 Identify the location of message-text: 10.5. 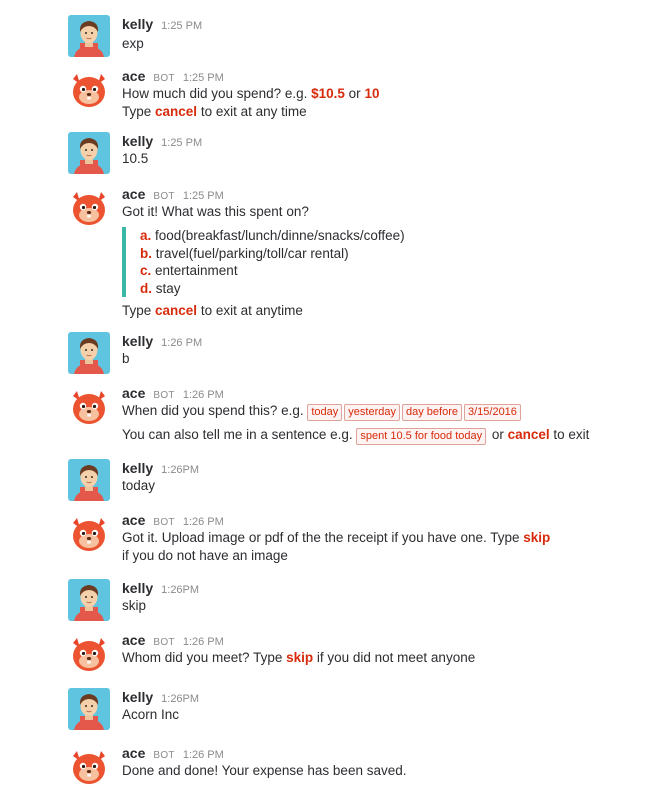
(135, 158).